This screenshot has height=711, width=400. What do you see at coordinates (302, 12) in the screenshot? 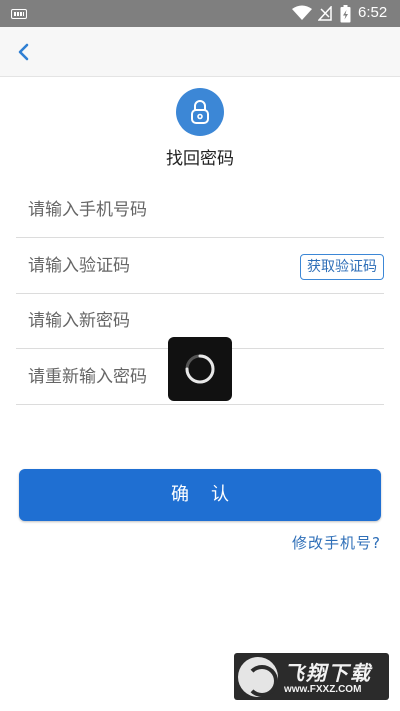
I see `wifi-icon` at bounding box center [302, 12].